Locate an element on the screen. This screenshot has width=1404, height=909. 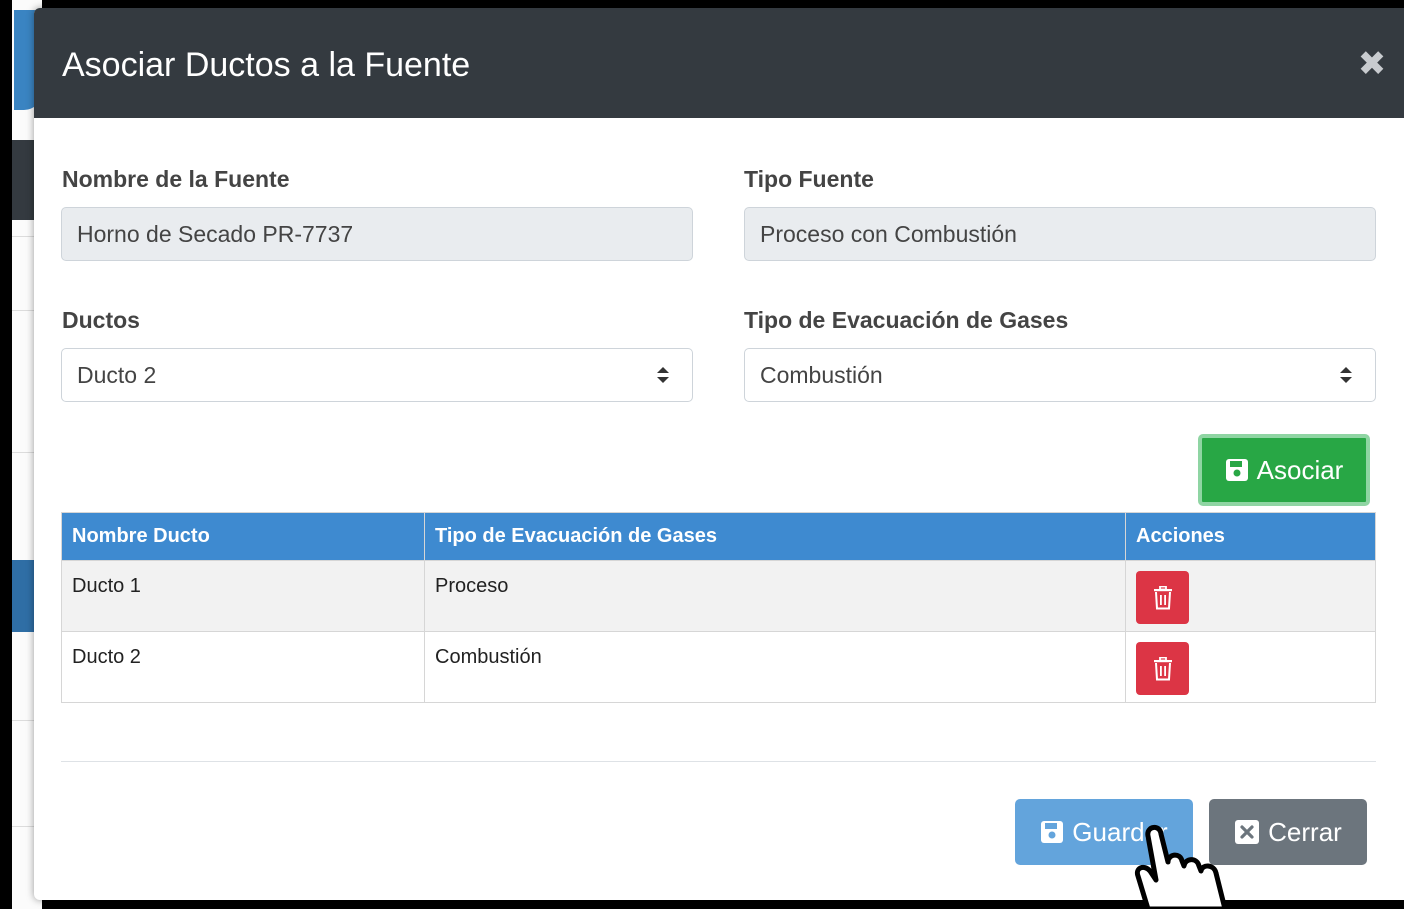
modal-header: Asociar Ductos a la Fuente ✖ is located at coordinates (719, 63).